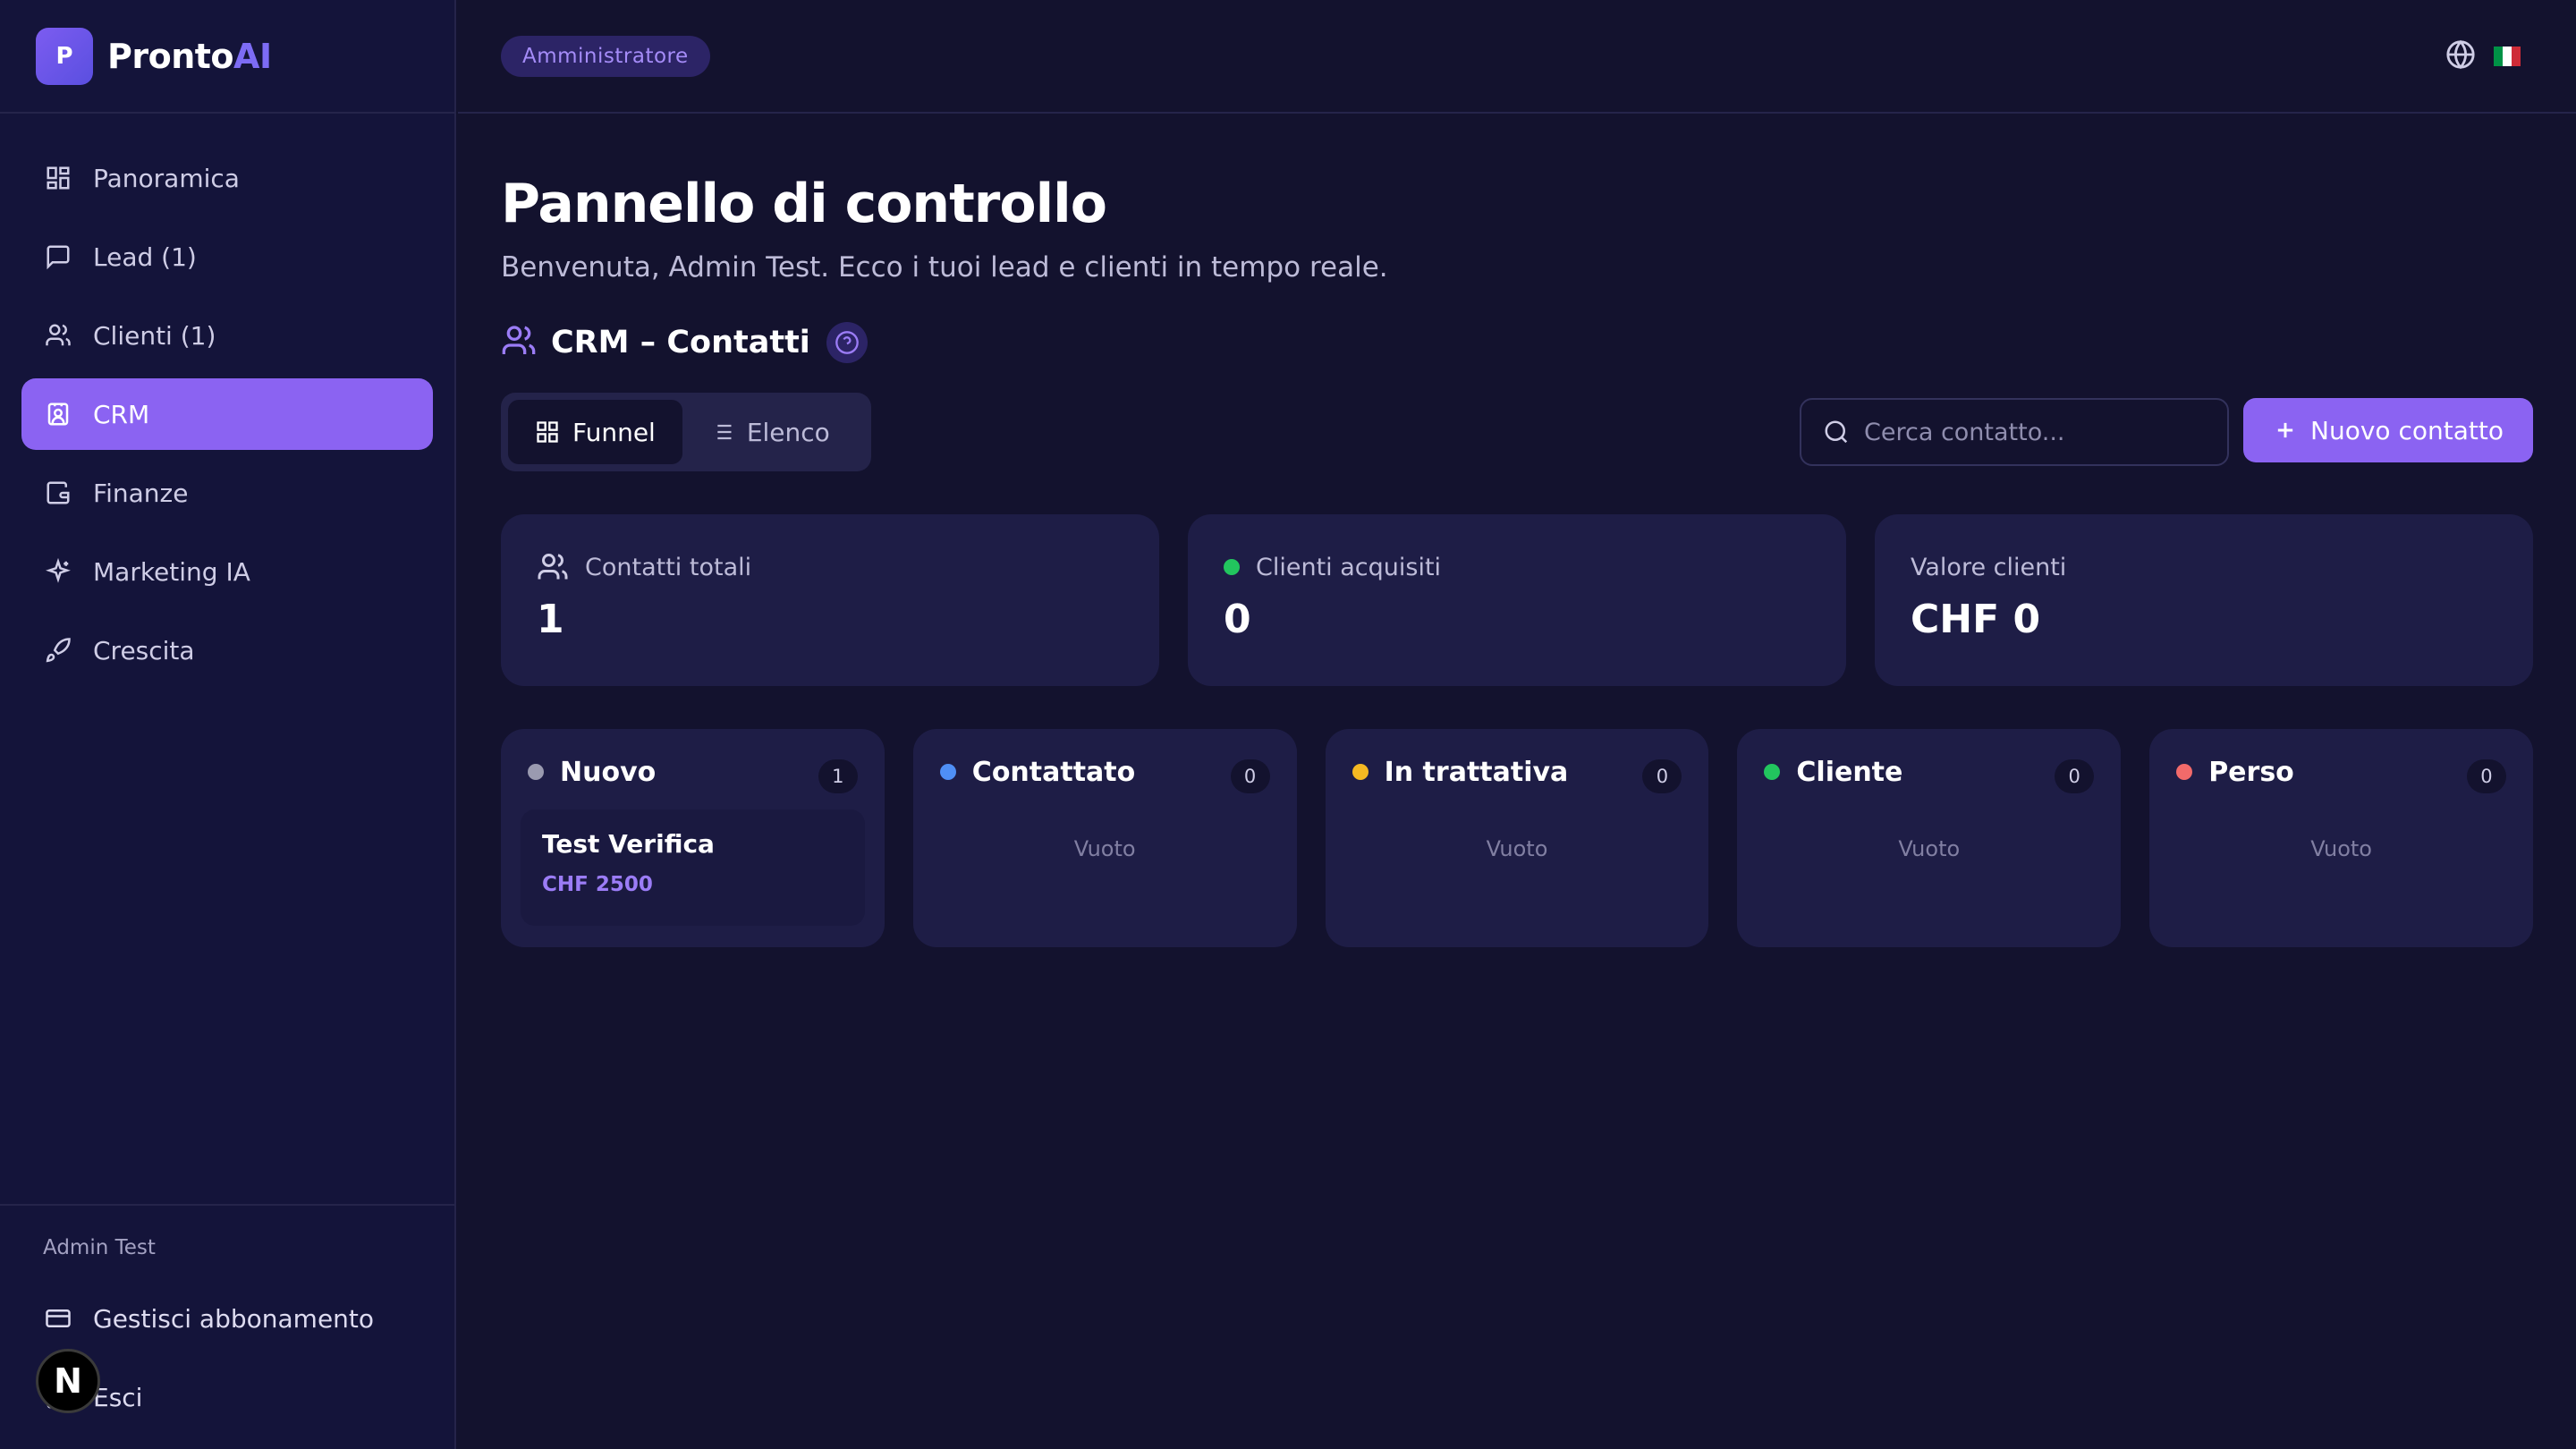 The image size is (2576, 1449). I want to click on stat-client-value: Valore clienti CHF 0, so click(2204, 600).